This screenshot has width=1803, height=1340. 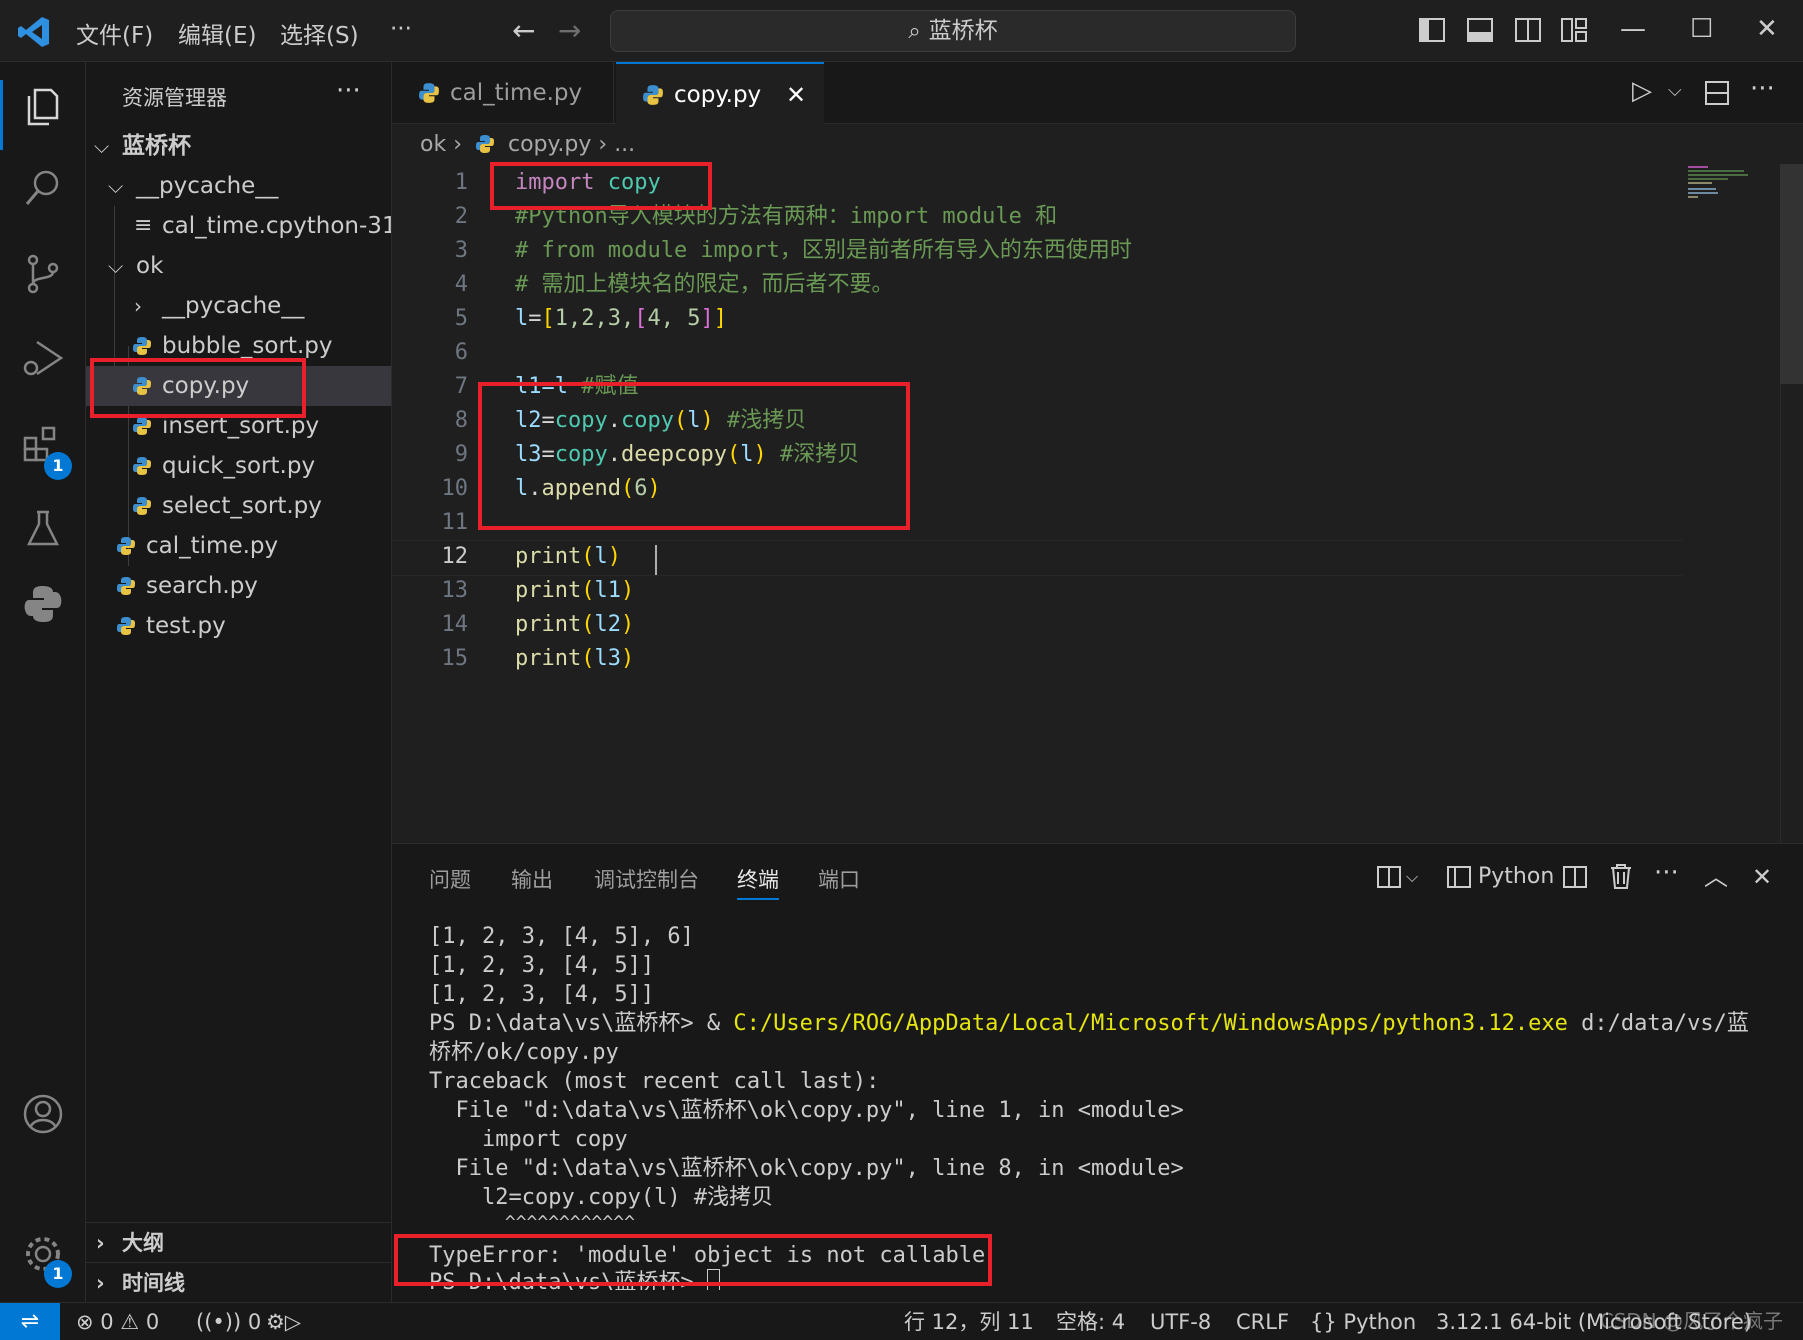 I want to click on terminal-label: Python, so click(x=1516, y=877).